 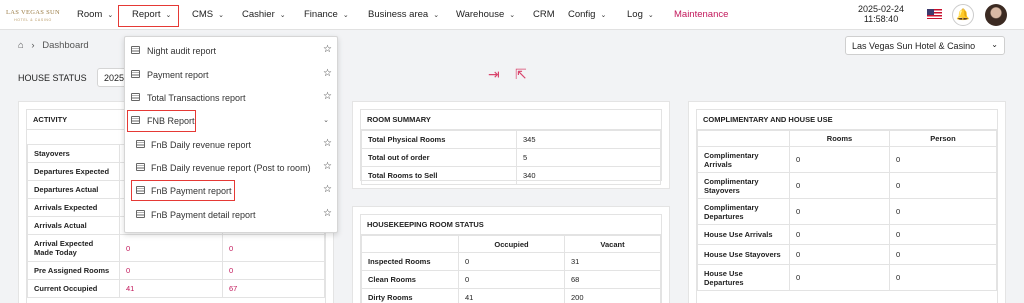 I want to click on nav-finance-label: Finance, so click(x=321, y=14).